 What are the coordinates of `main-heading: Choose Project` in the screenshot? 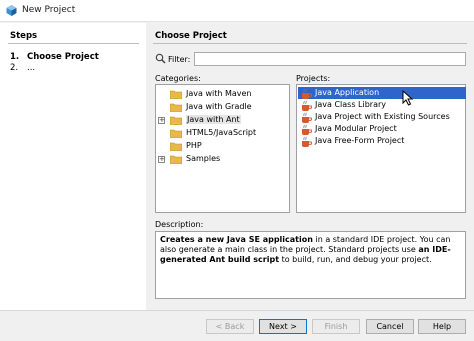 It's located at (191, 36).